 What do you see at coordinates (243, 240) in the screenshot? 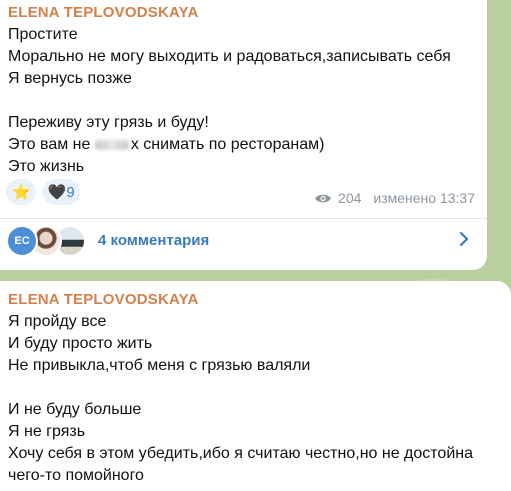
I see `comments-button: EC 4 комментария` at bounding box center [243, 240].